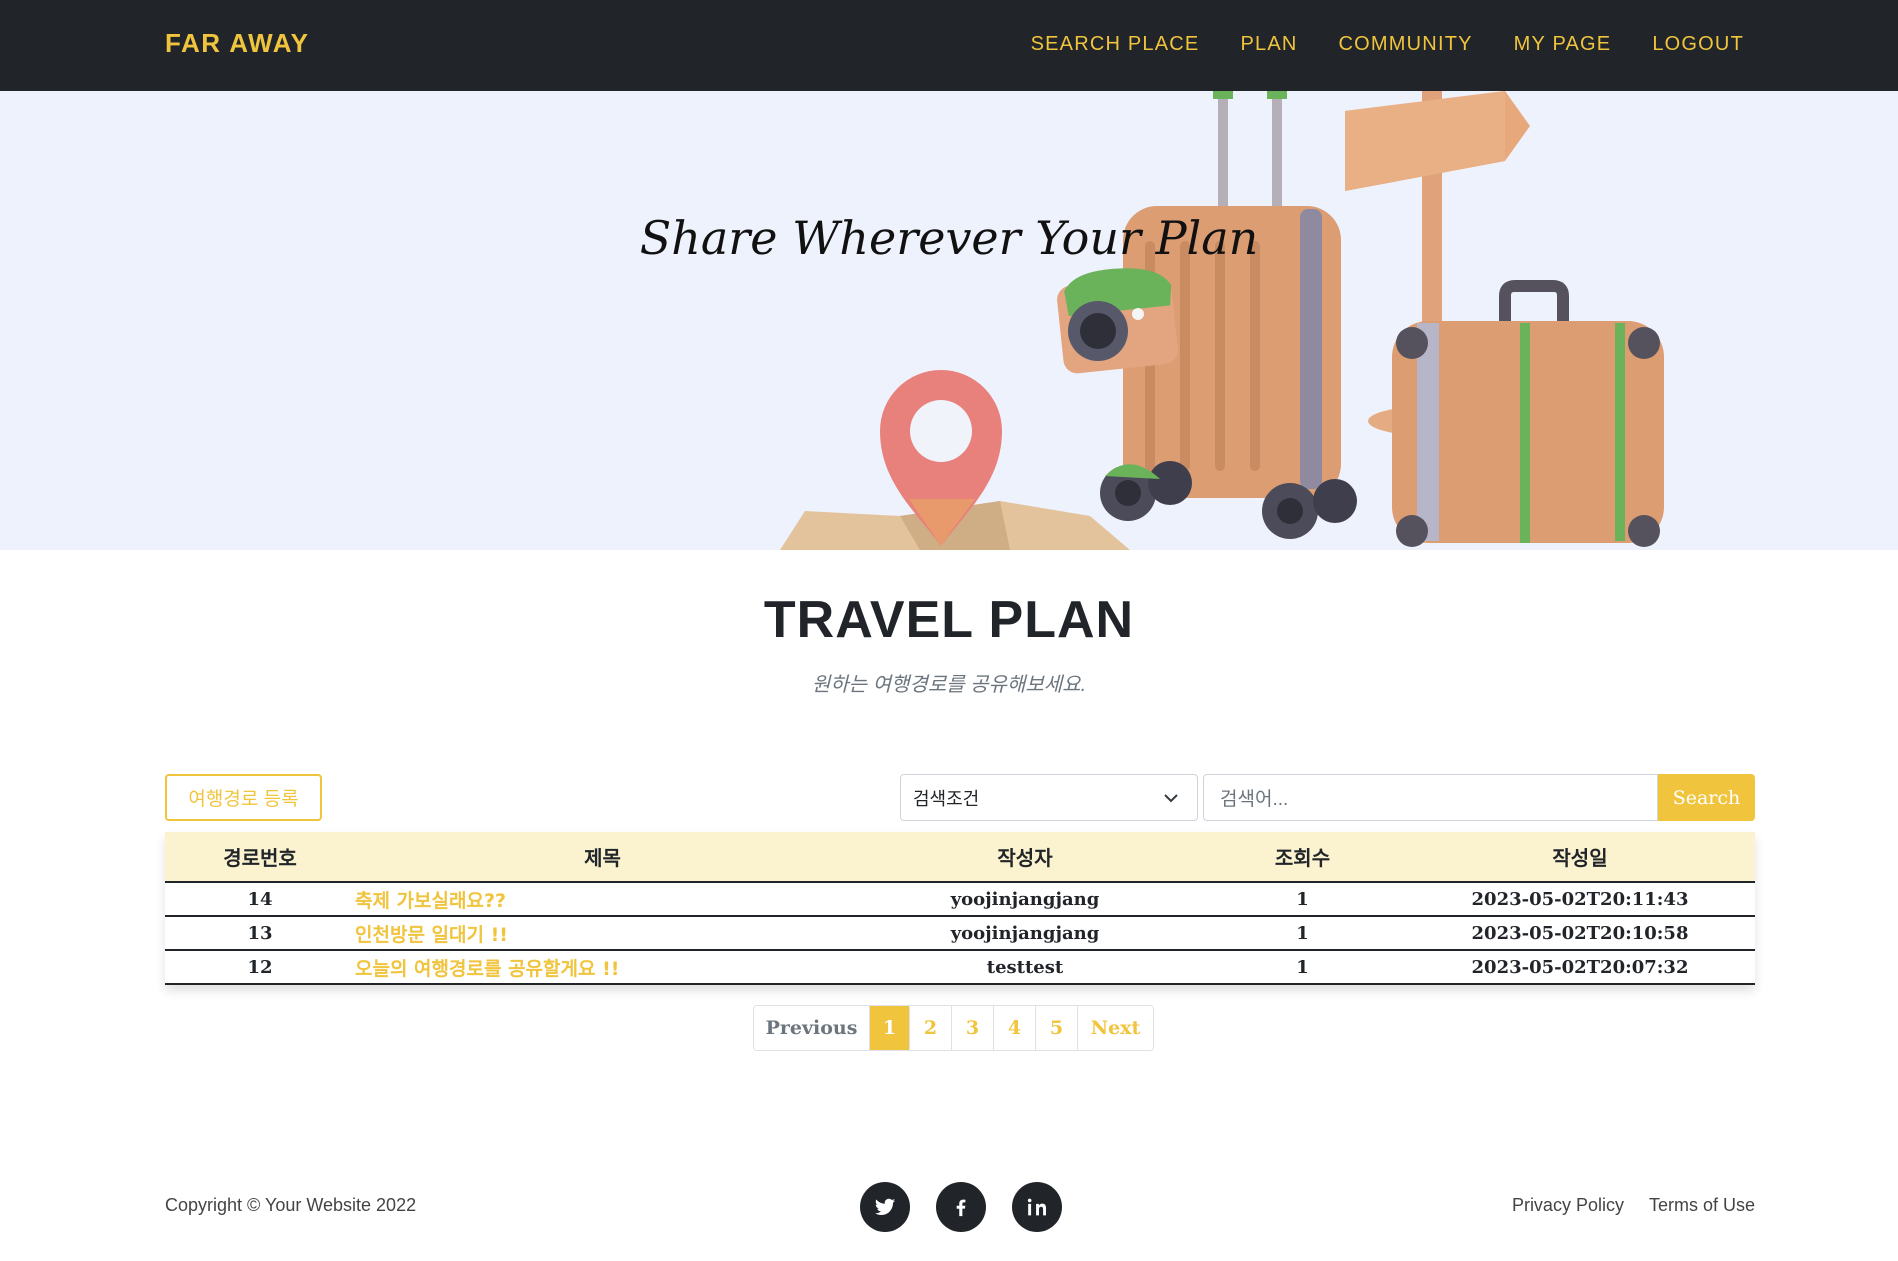  I want to click on cell-title-link: 오늘의 여행경로를 공유할게요 !!, so click(602, 967).